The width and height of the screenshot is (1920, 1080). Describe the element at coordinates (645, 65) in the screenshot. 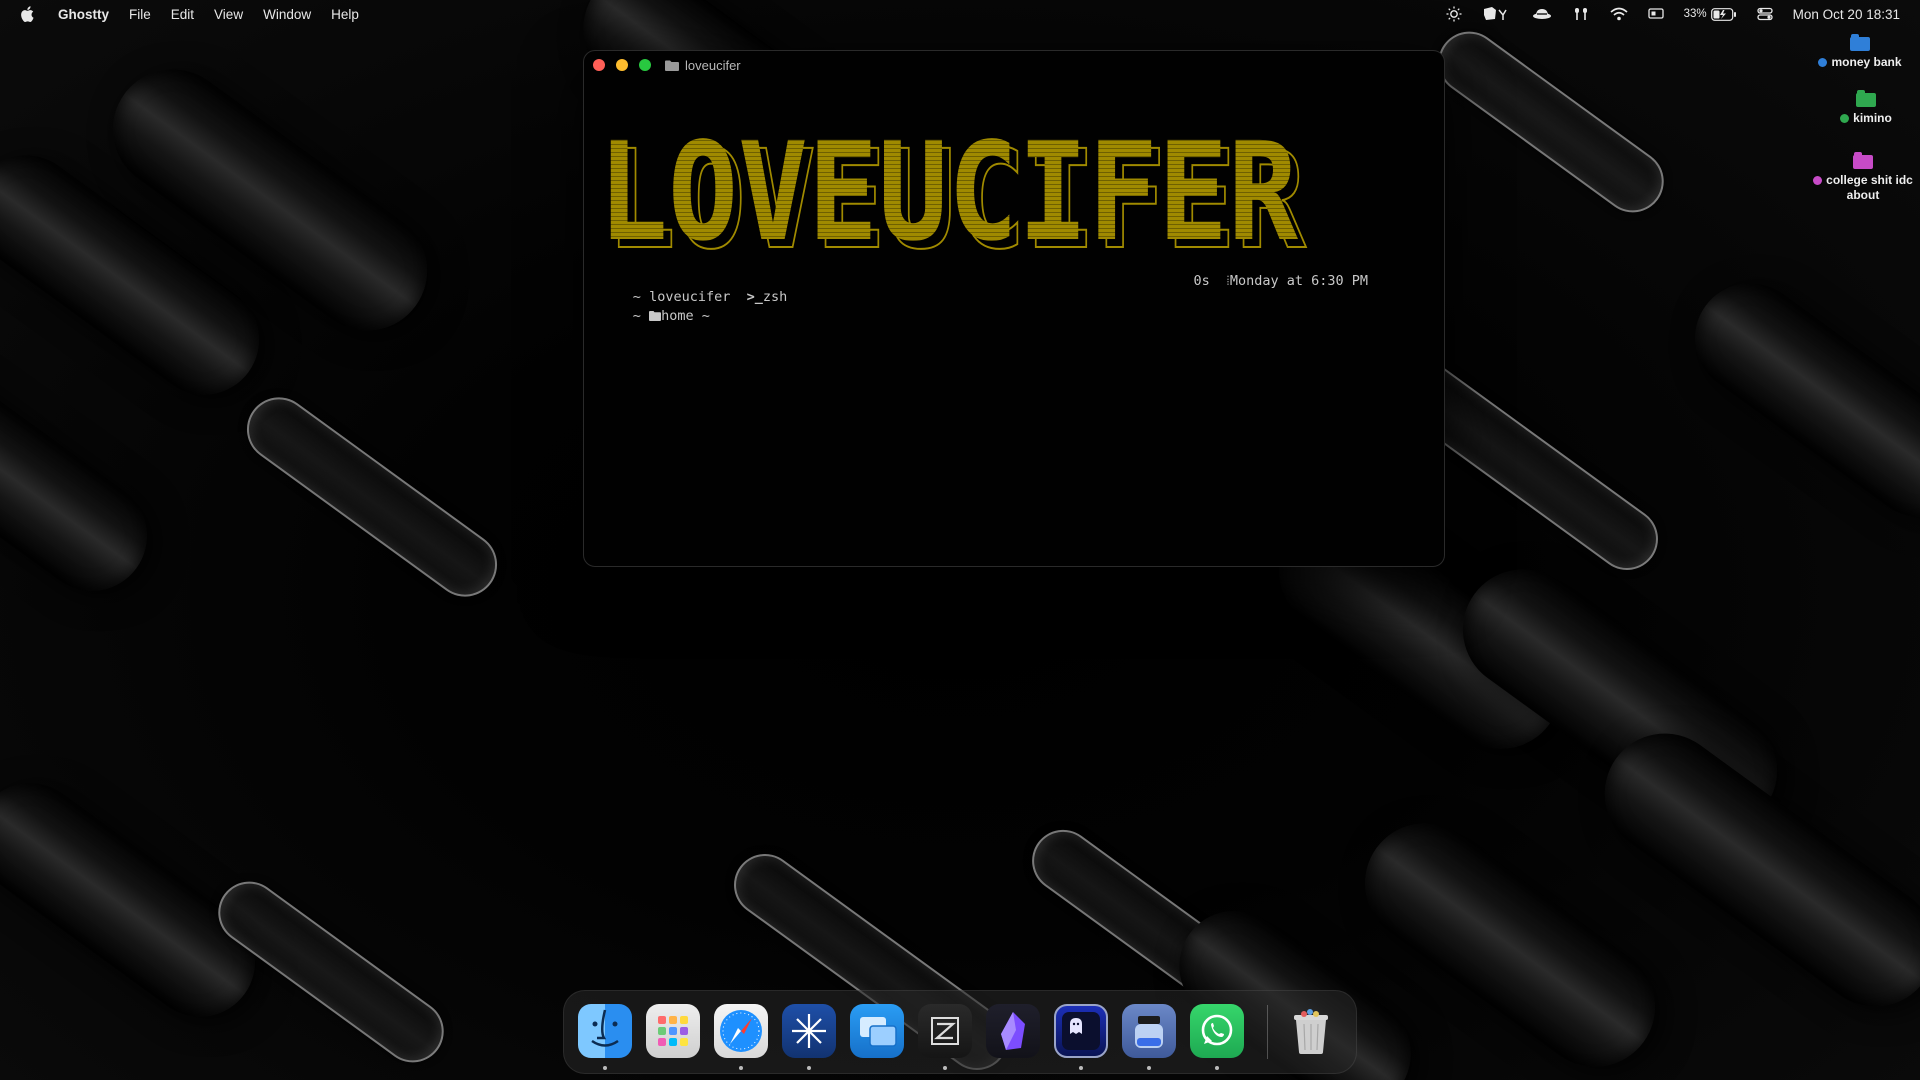

I see `zoom-button` at that location.